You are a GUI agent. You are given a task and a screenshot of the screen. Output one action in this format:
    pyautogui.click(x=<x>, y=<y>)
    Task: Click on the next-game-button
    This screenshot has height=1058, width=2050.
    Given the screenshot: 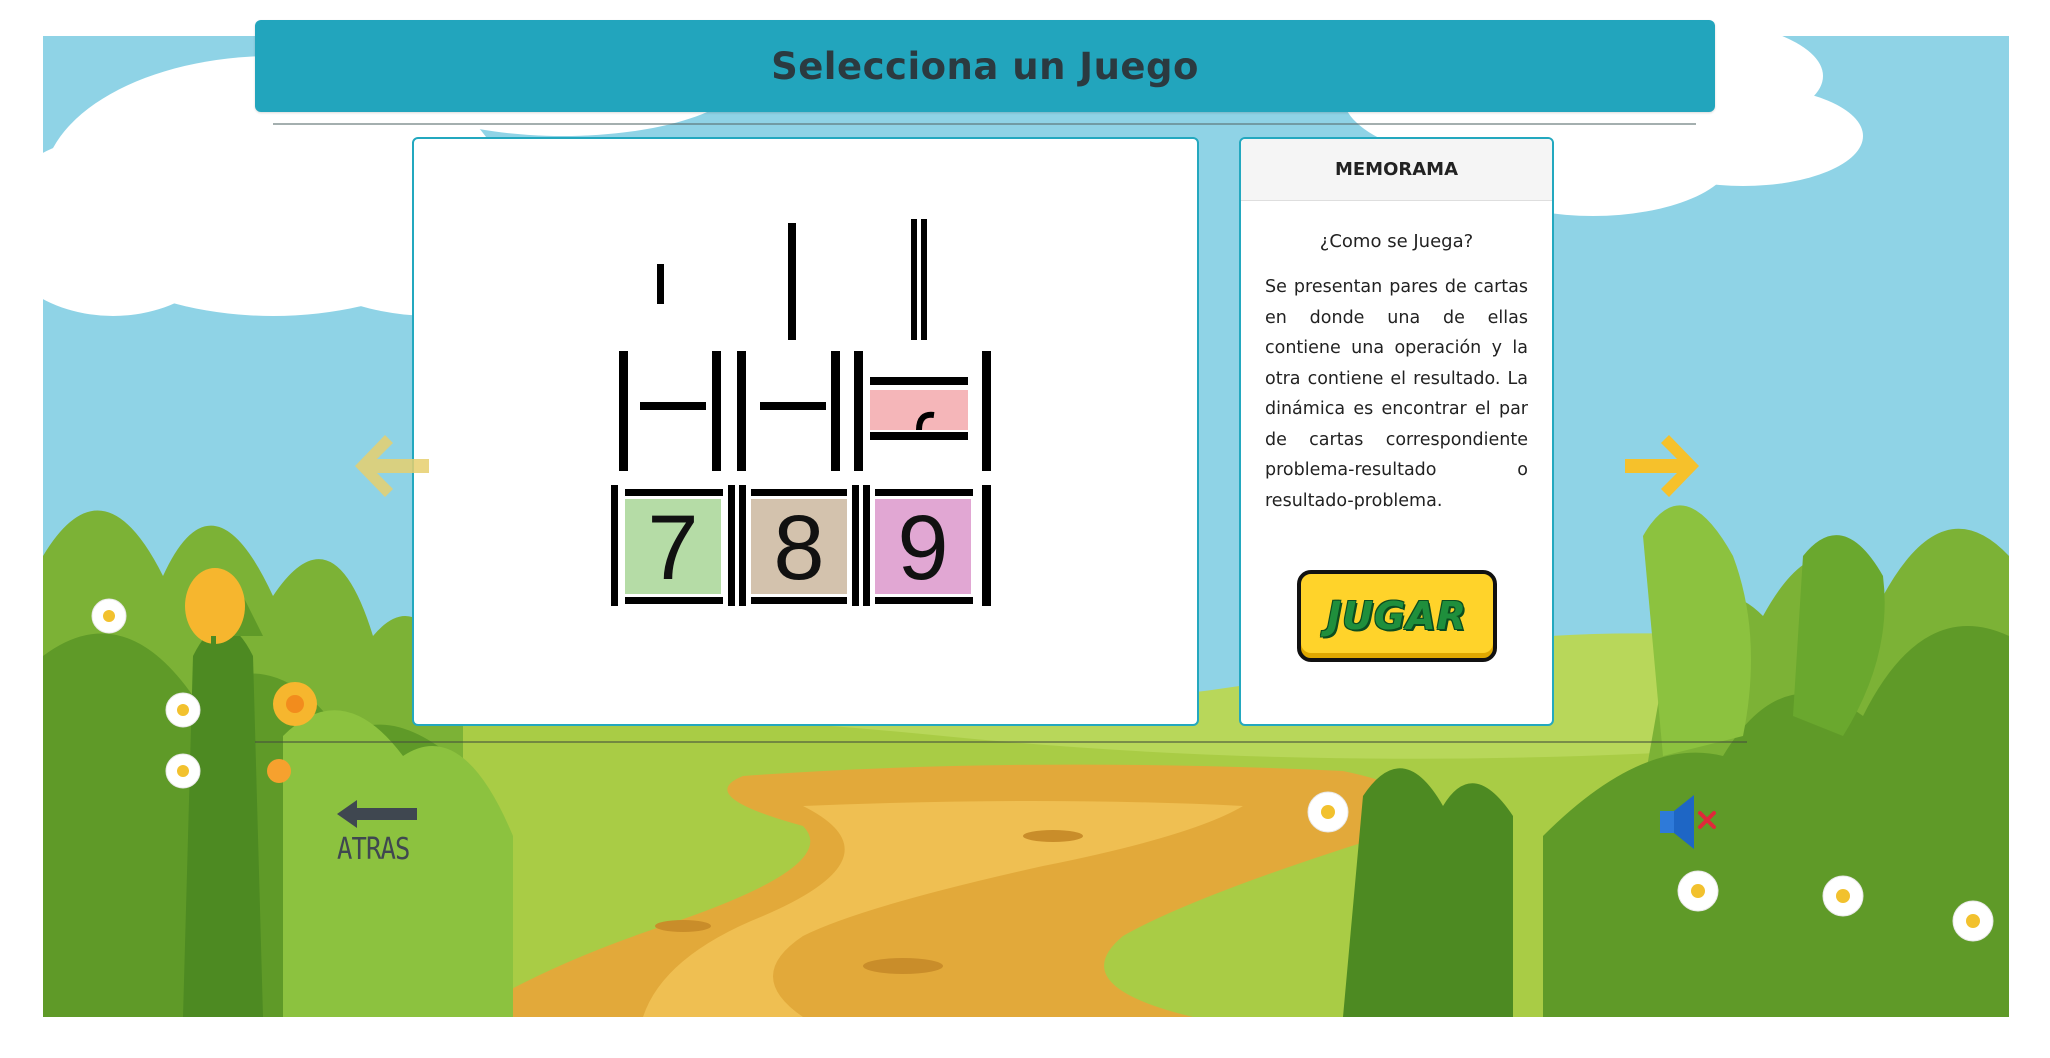 What is the action you would take?
    pyautogui.click(x=1663, y=466)
    